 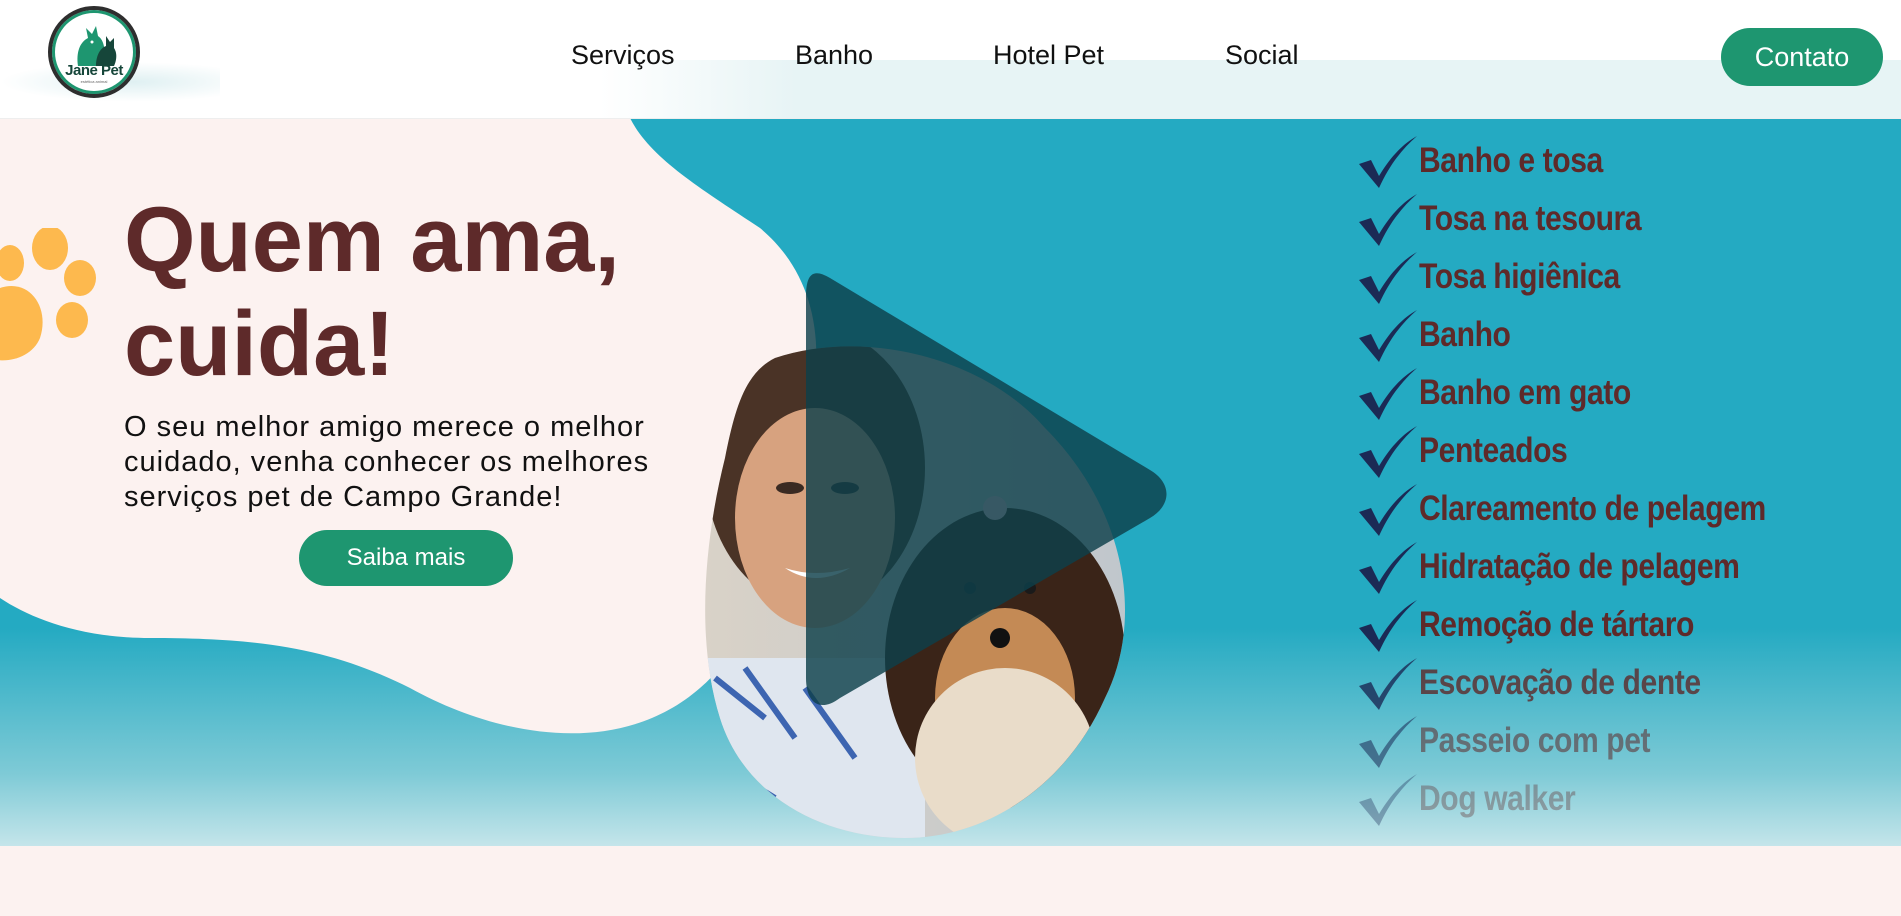 I want to click on contact-button: Contato, so click(x=1802, y=57).